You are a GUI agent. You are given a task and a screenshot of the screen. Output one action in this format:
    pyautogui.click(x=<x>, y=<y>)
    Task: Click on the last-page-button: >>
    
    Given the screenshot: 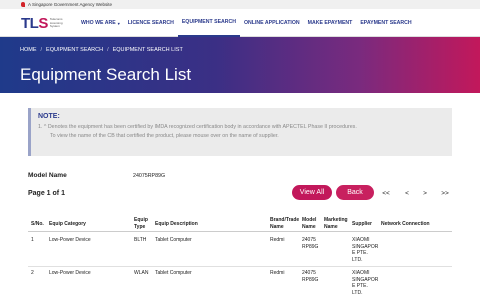 What is the action you would take?
    pyautogui.click(x=445, y=193)
    